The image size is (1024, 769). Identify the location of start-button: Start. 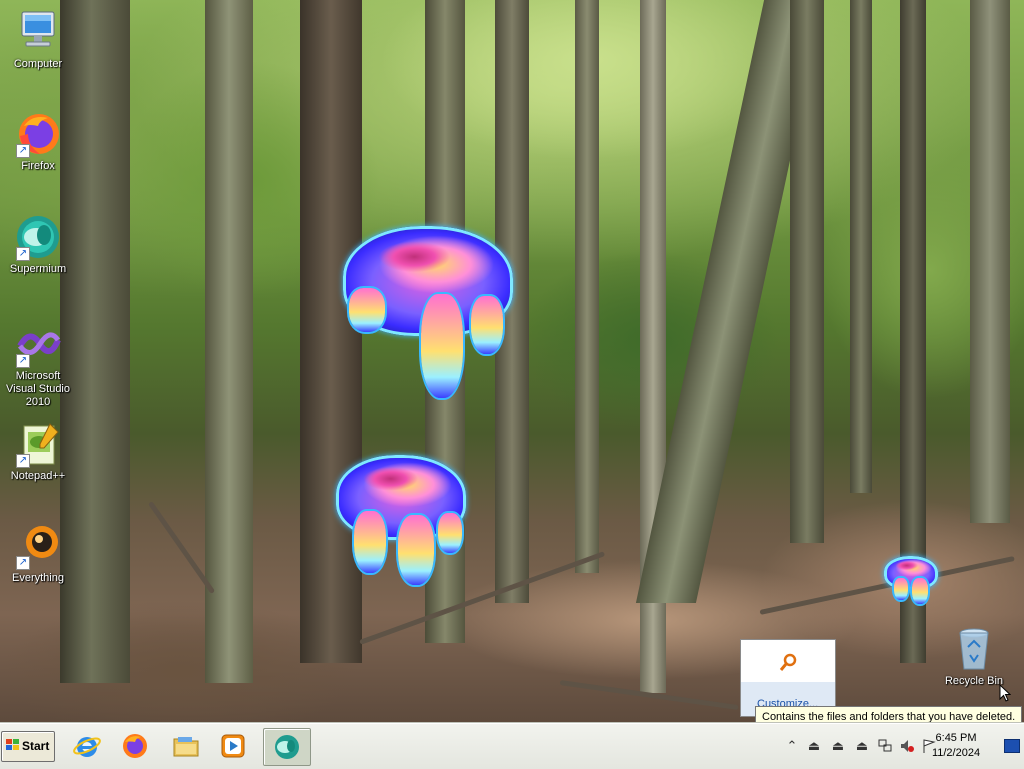
(28, 746).